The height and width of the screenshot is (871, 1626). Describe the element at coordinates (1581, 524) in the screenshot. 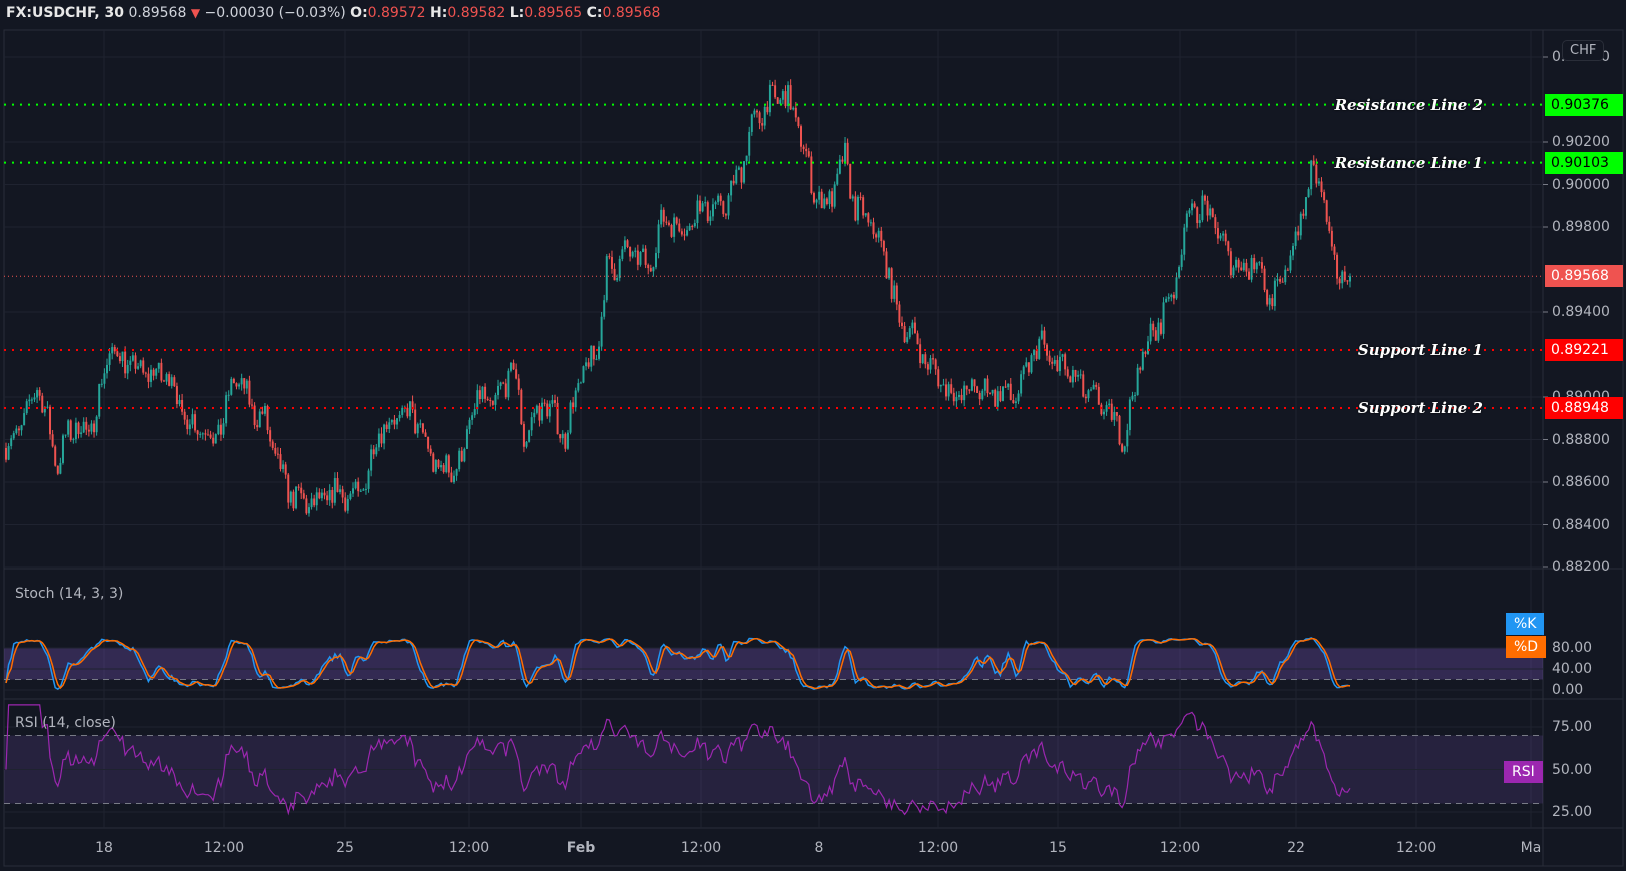

I see `price-tick: 0.88400` at that location.